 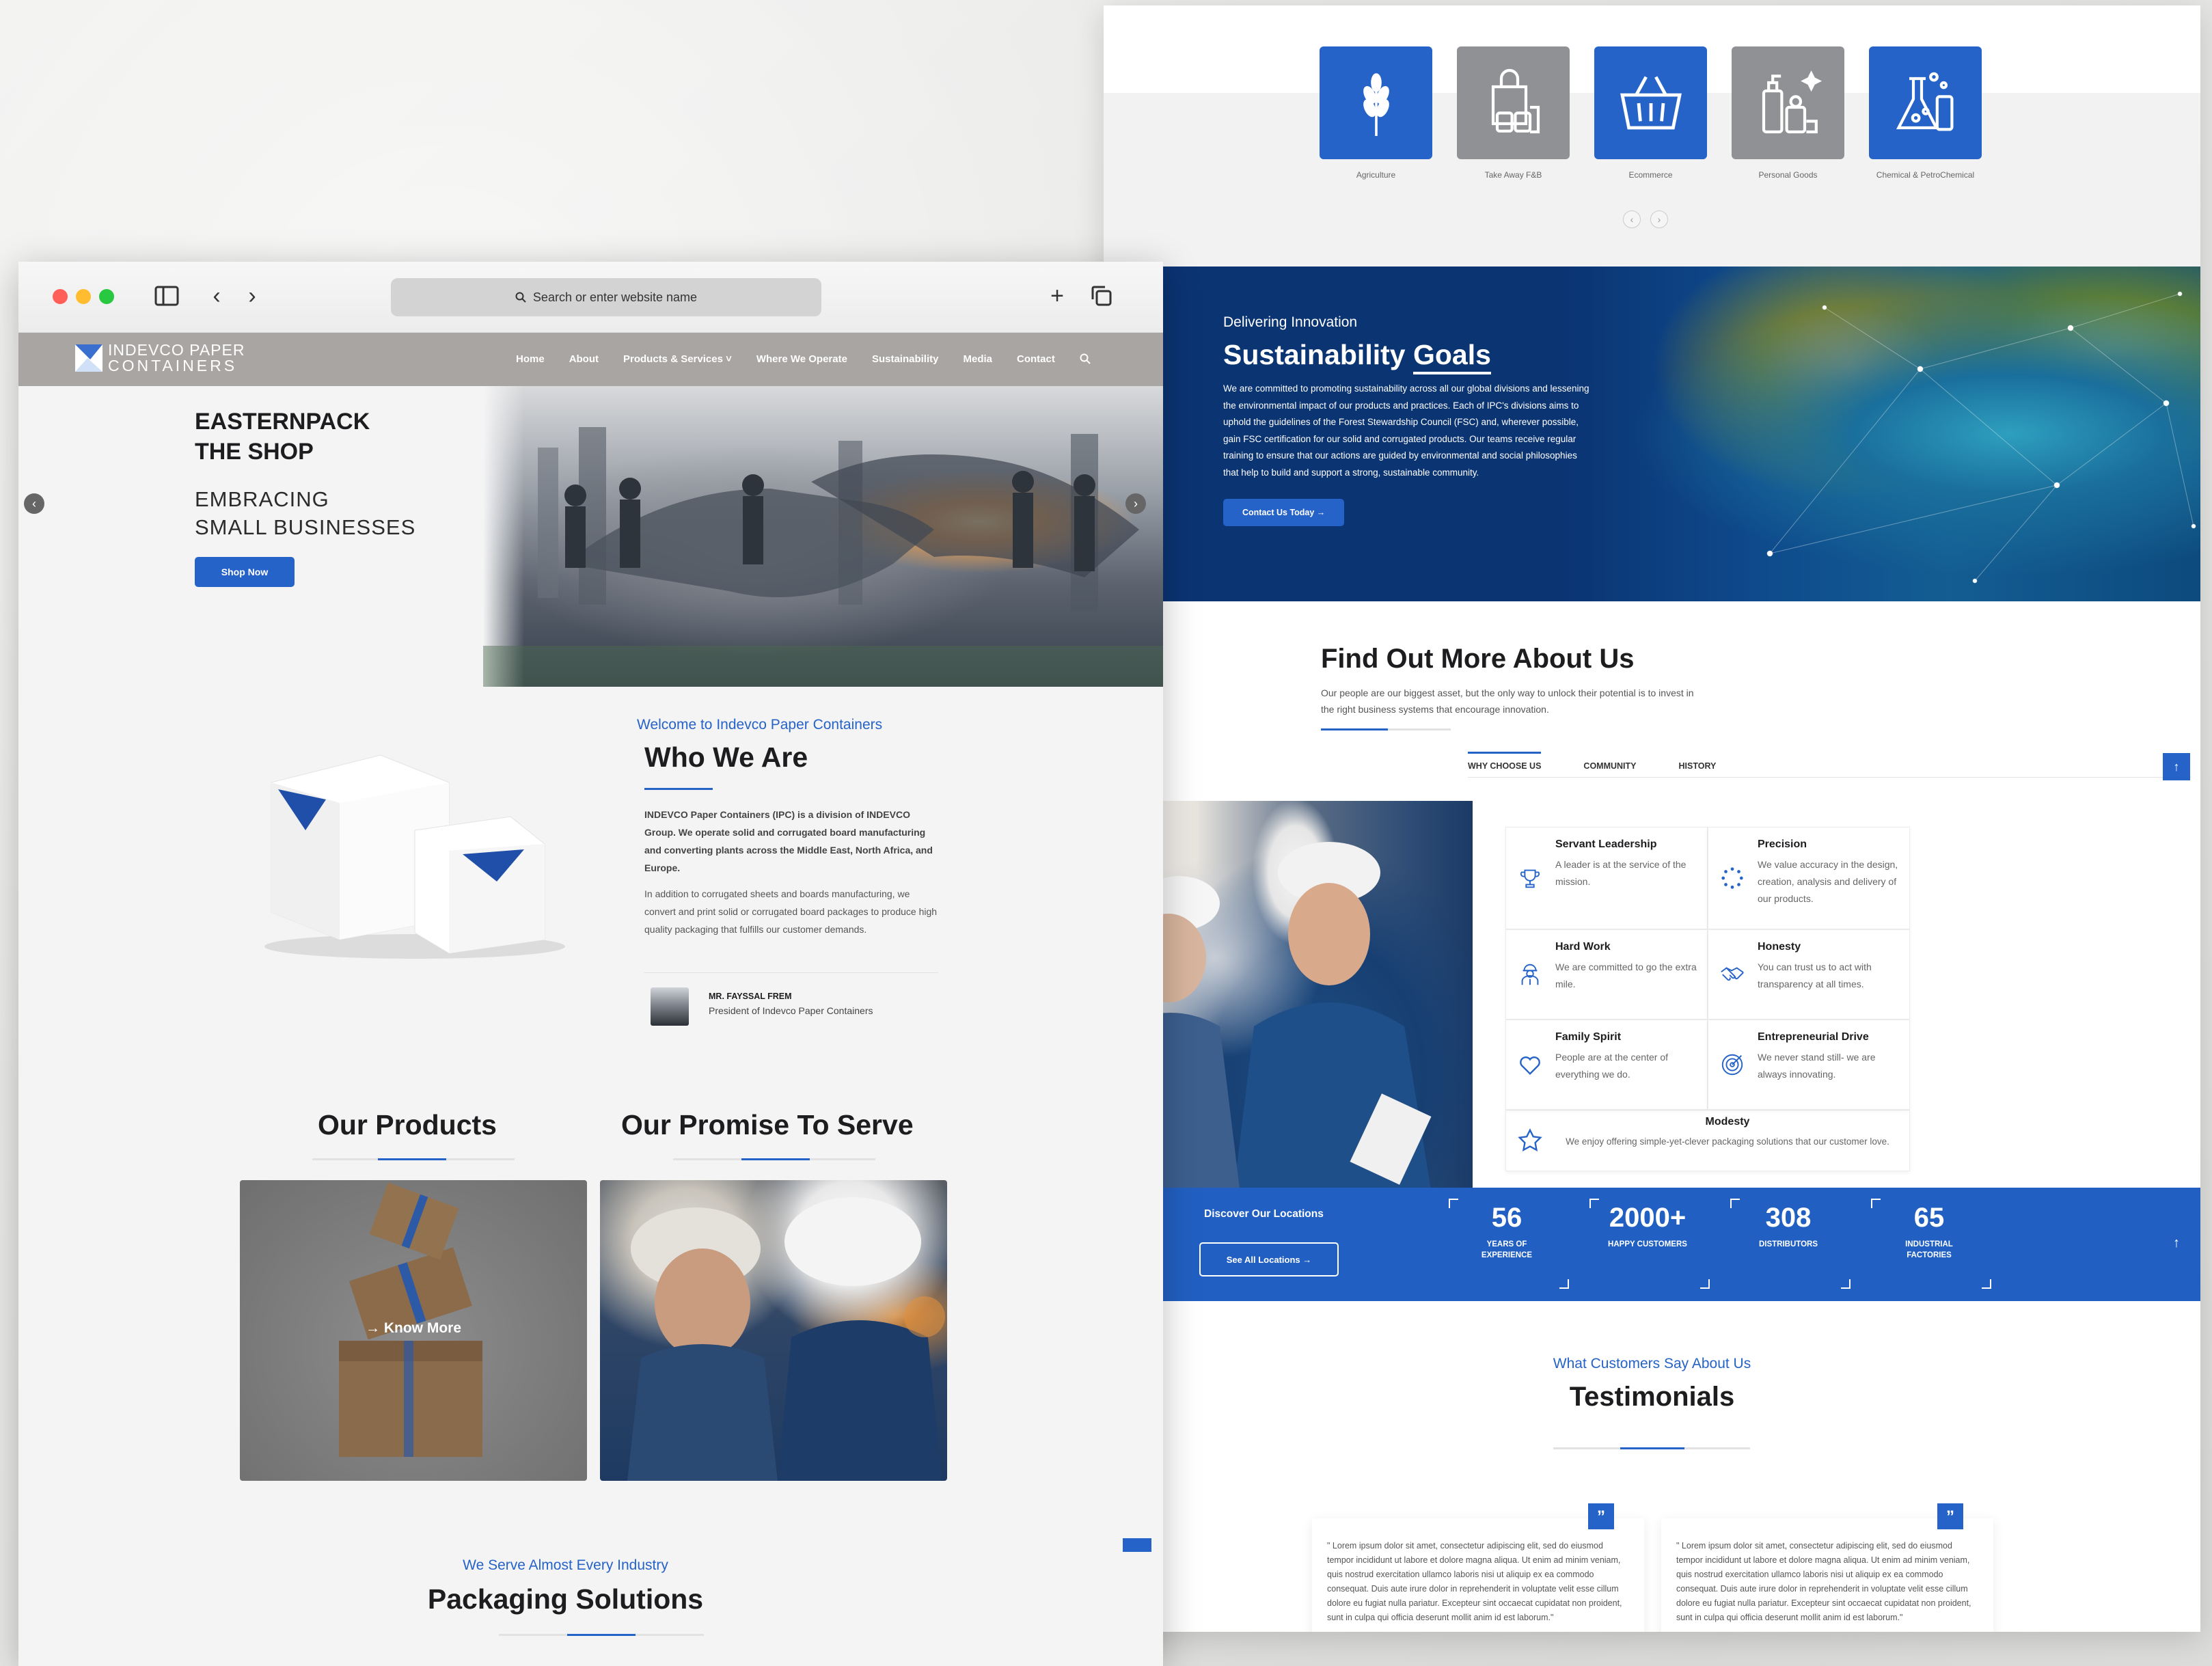 What do you see at coordinates (1530, 1065) in the screenshot?
I see `heart-icon` at bounding box center [1530, 1065].